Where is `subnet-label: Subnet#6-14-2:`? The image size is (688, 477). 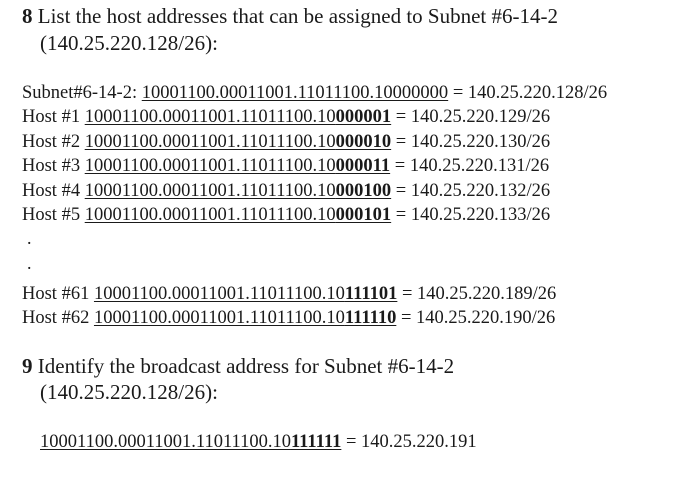
subnet-label: Subnet#6-14-2: is located at coordinates (82, 93).